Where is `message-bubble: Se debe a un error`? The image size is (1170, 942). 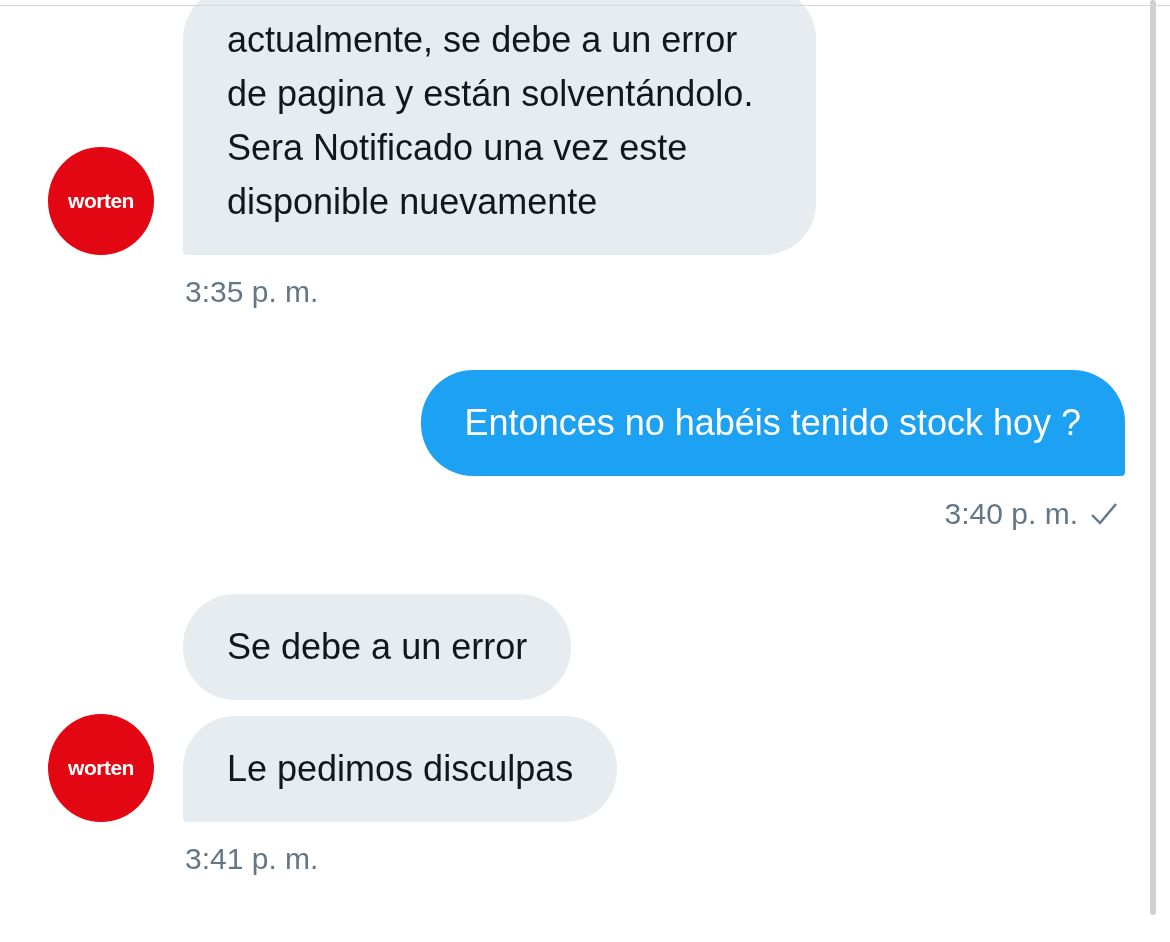
message-bubble: Se debe a un error is located at coordinates (377, 647).